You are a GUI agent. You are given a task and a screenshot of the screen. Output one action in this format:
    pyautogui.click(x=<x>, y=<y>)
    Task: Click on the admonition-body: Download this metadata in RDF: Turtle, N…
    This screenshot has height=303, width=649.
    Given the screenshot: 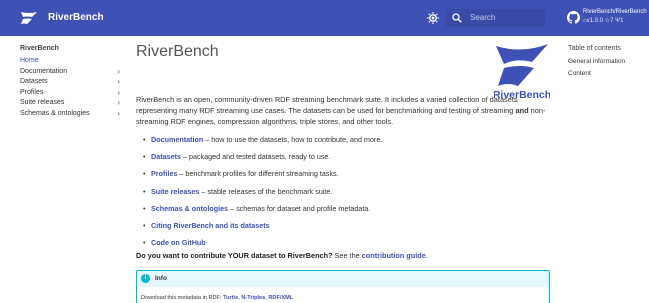 What is the action you would take?
    pyautogui.click(x=343, y=294)
    